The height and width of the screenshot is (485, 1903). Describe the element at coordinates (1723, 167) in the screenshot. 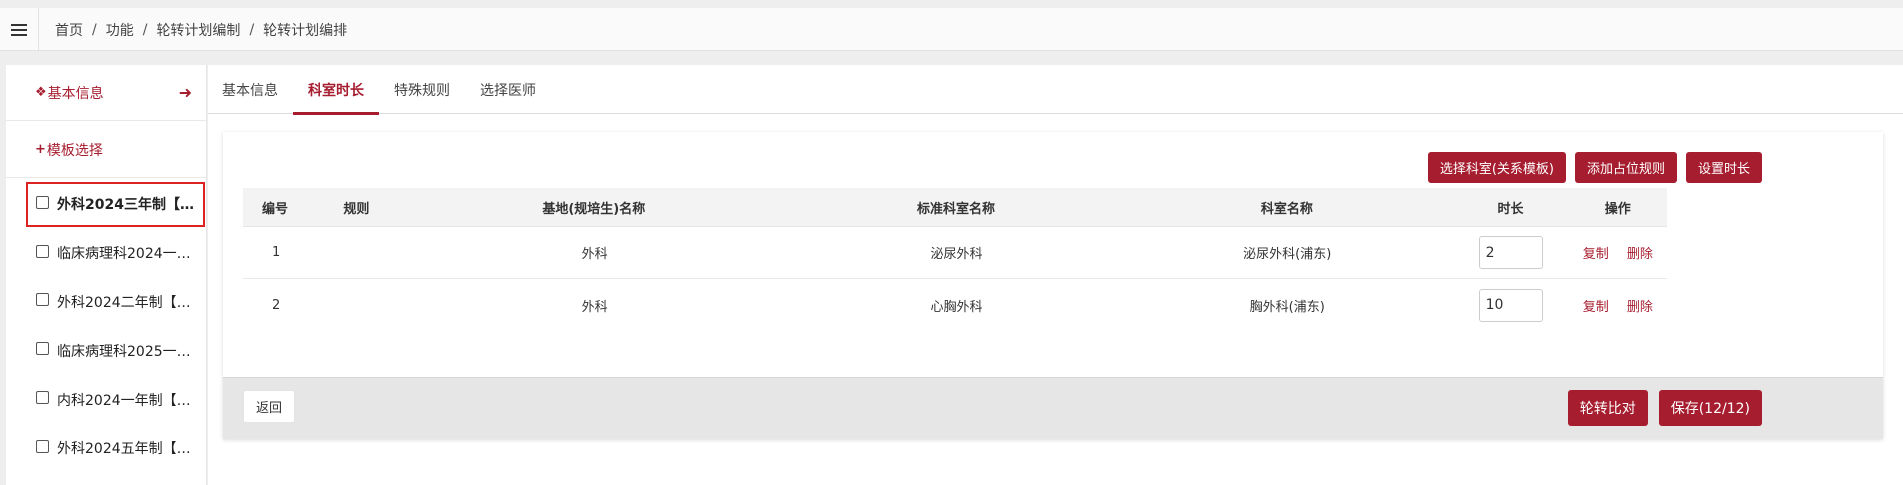

I see `set-duration-button: 设置时长` at that location.